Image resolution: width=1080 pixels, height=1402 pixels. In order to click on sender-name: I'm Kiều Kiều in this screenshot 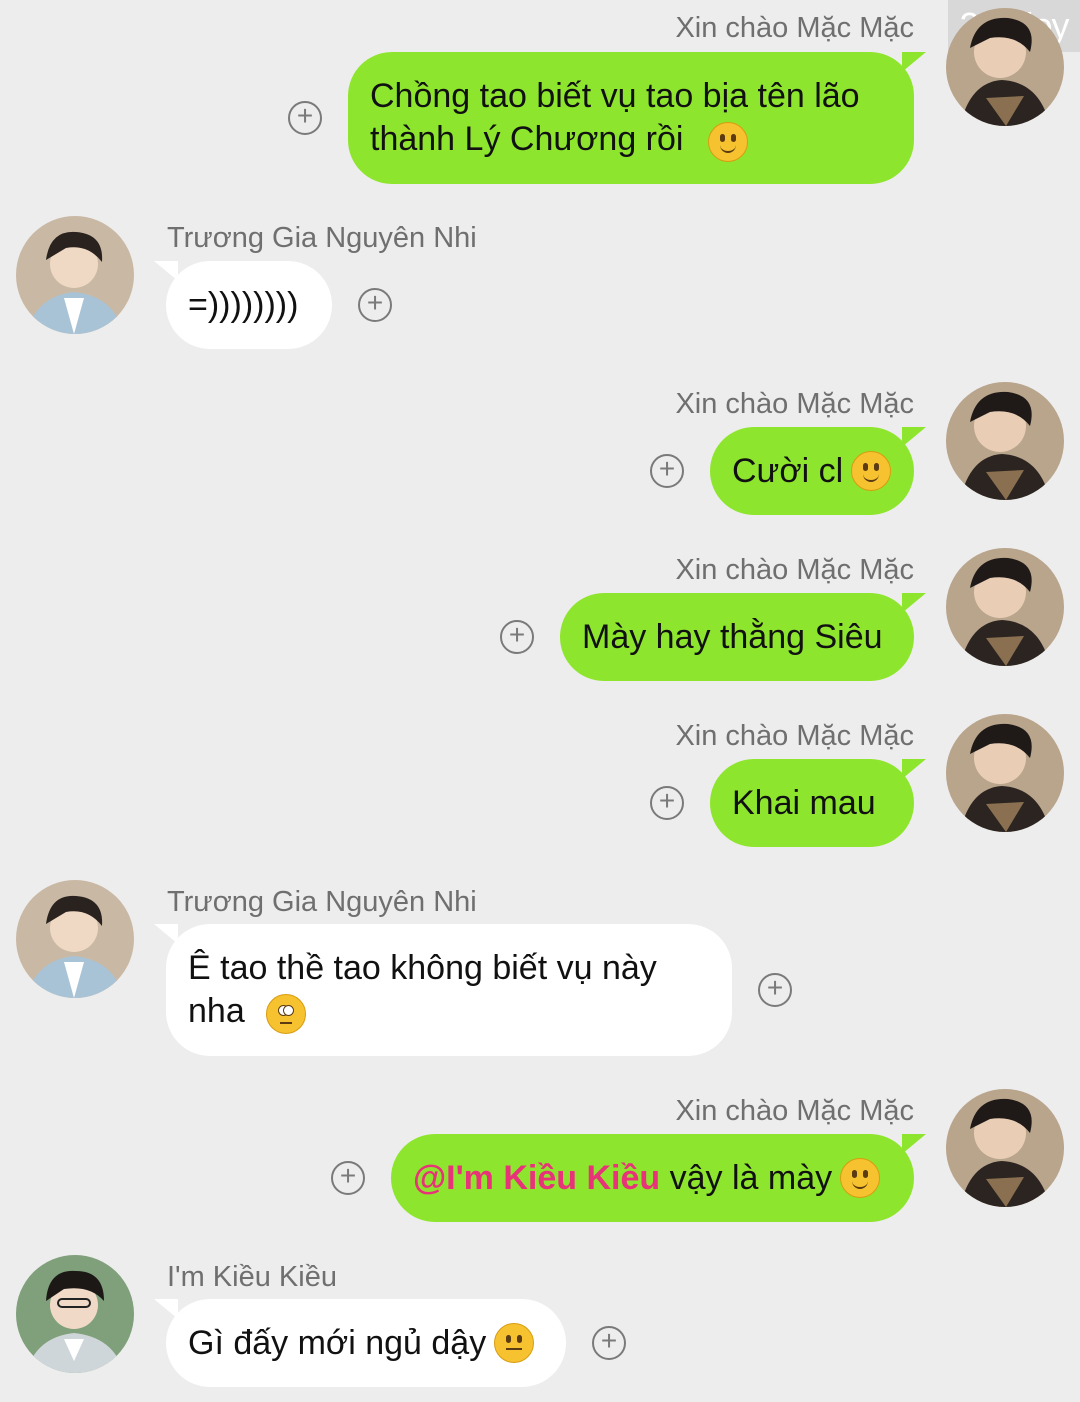, I will do `click(252, 1277)`.